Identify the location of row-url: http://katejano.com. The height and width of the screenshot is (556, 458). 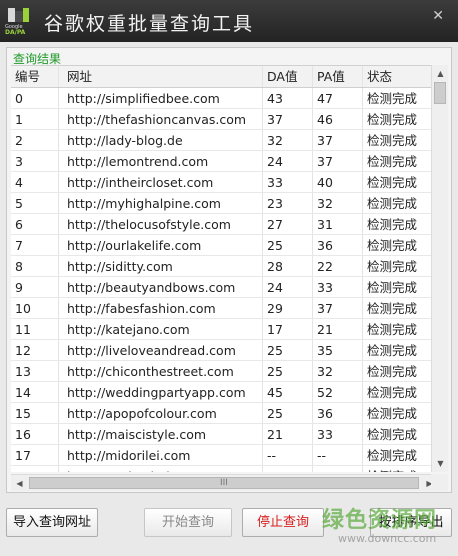
(161, 329).